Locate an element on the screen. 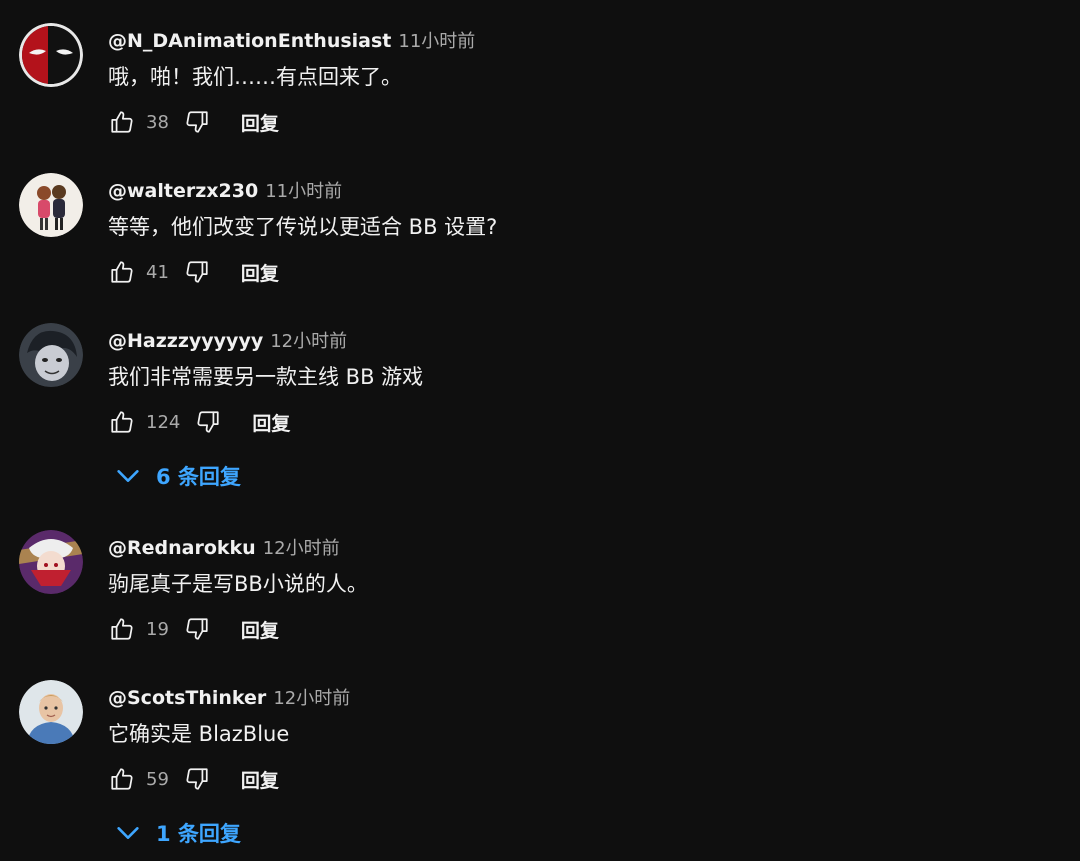  like-count: 38 is located at coordinates (157, 122).